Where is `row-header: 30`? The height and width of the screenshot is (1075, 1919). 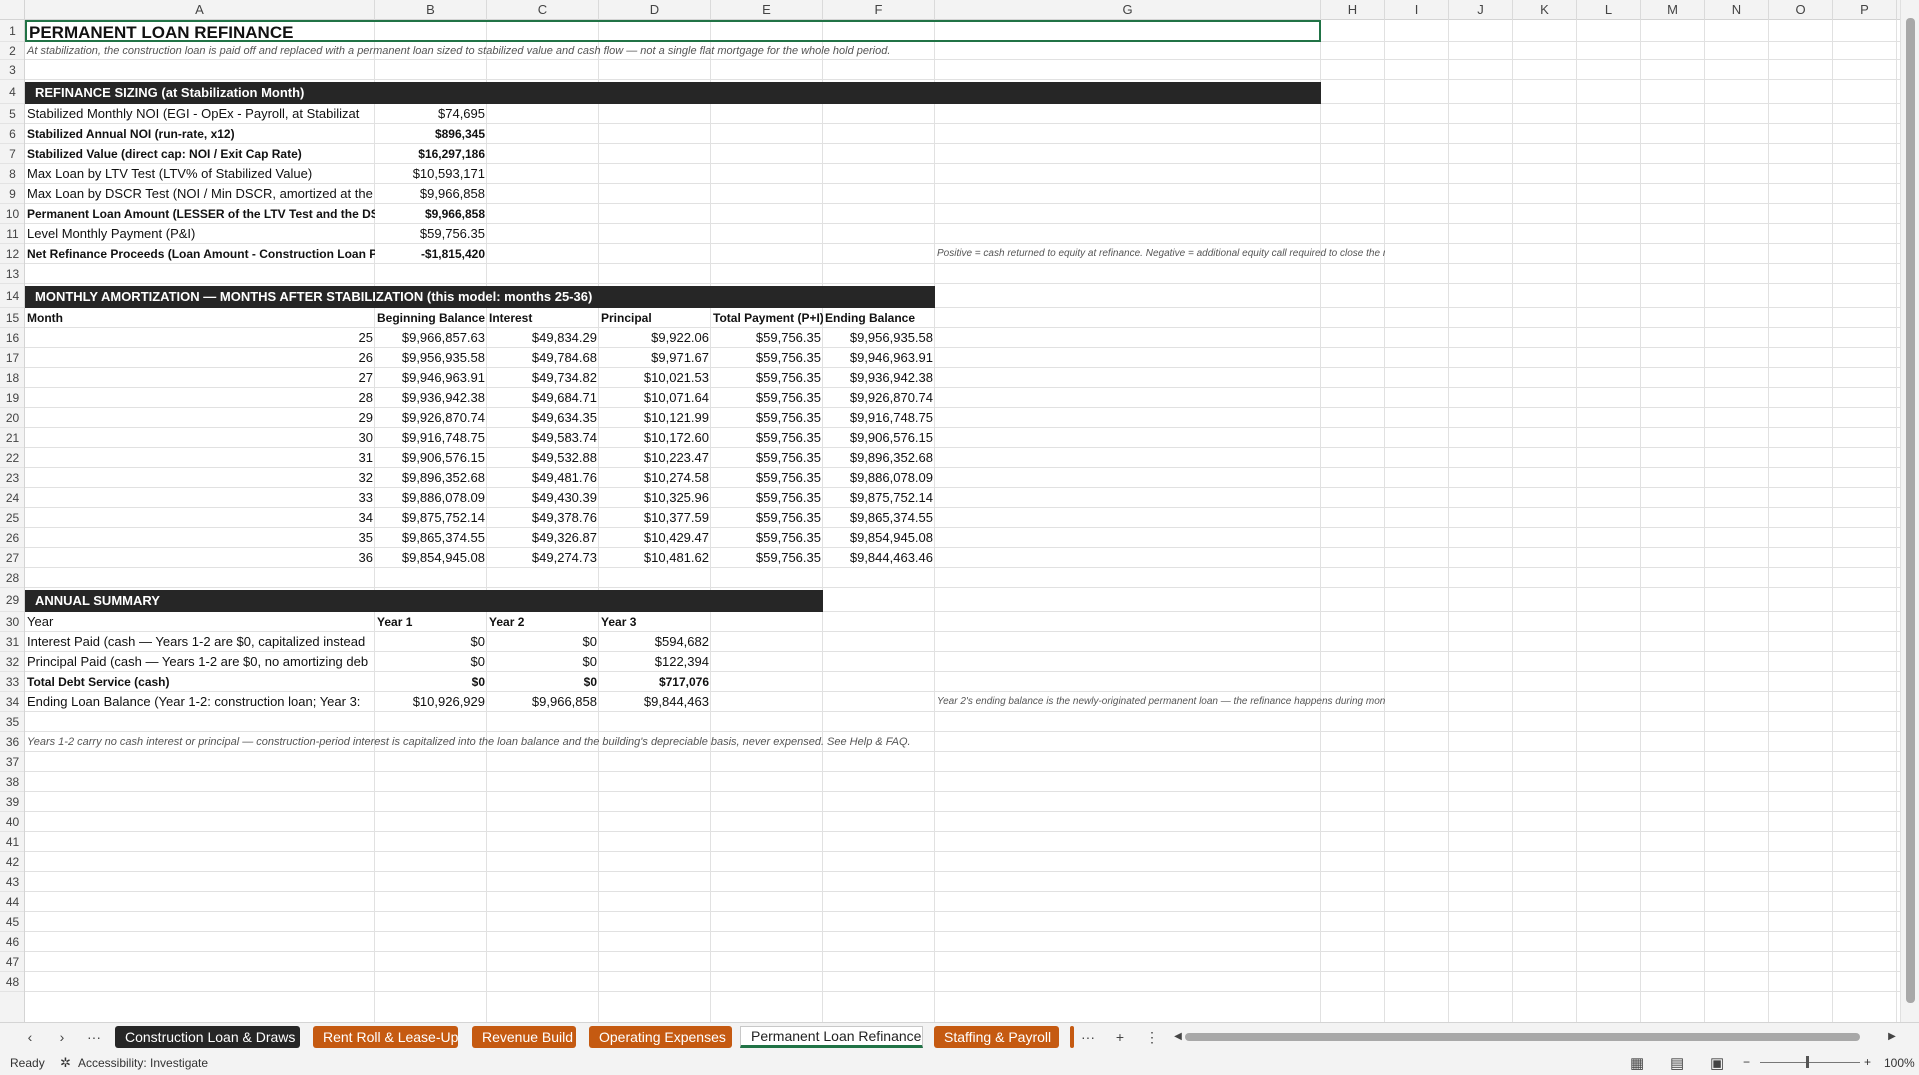
row-header: 30 is located at coordinates (12, 622).